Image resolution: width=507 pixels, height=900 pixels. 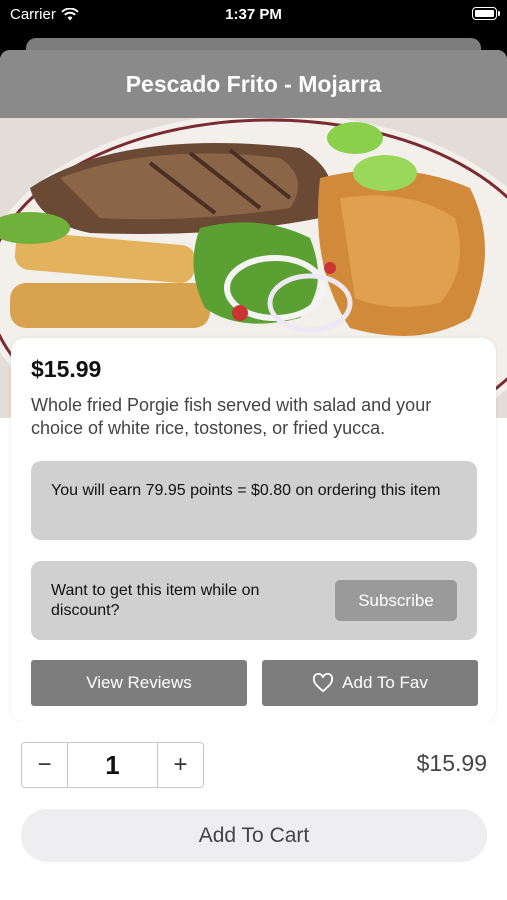 What do you see at coordinates (385, 682) in the screenshot?
I see `add-fav-label: Add To Fav` at bounding box center [385, 682].